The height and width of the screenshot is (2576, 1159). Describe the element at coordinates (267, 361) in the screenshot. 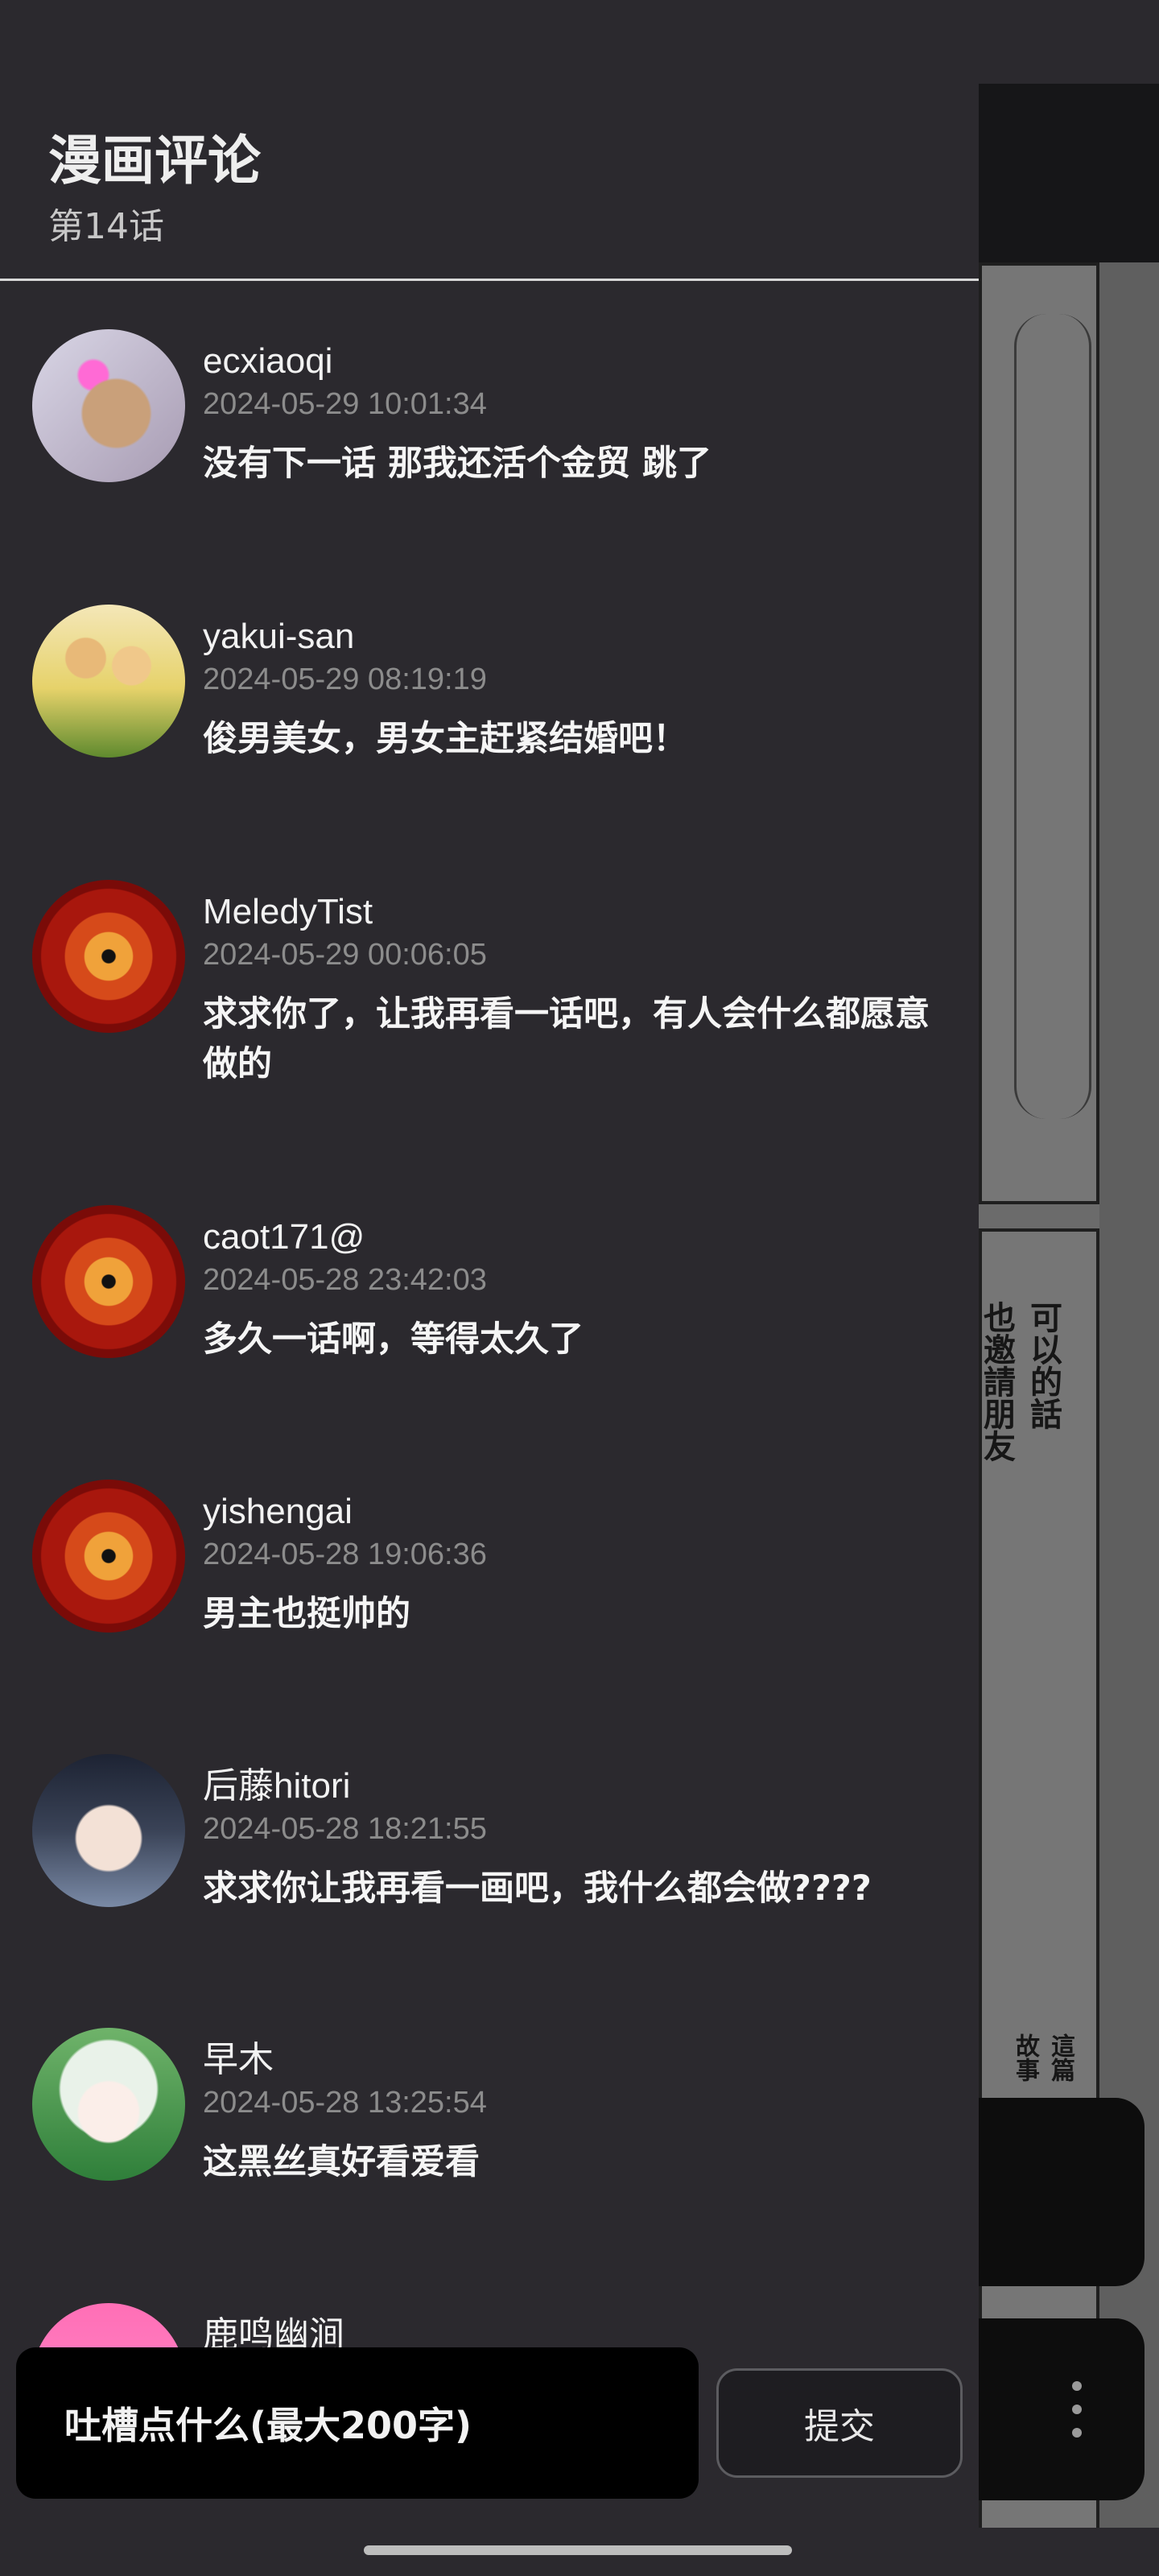

I see `comment-username: ecxiaoqi` at that location.